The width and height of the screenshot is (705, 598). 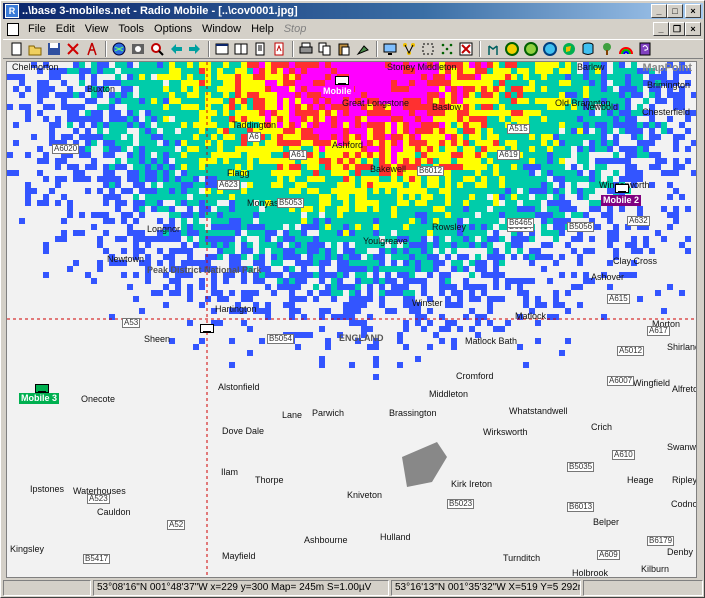 What do you see at coordinates (157, 49) in the screenshot?
I see `zoom-icon` at bounding box center [157, 49].